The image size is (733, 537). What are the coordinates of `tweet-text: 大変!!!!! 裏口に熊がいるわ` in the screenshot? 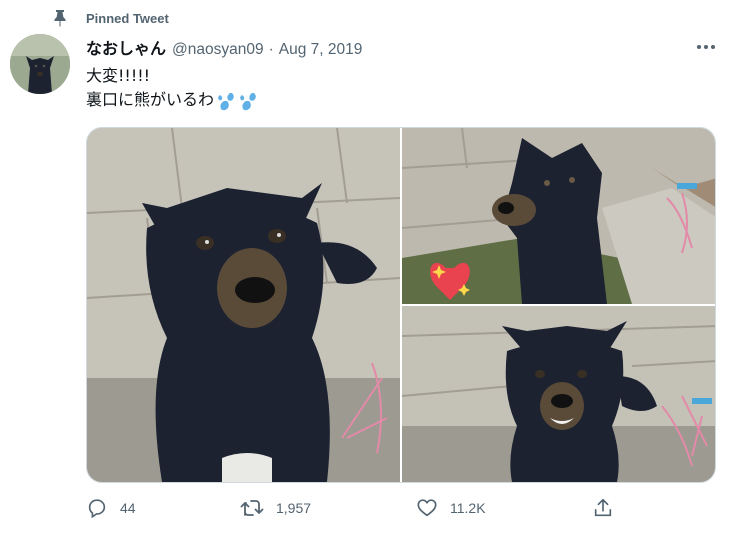 It's located at (173, 88).